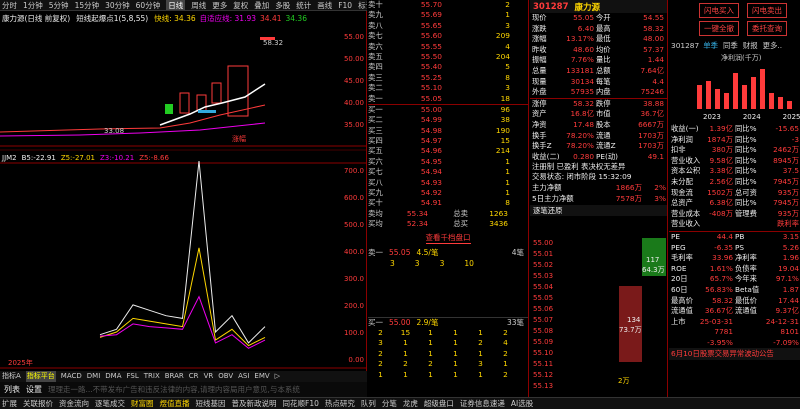 This screenshot has height=409, width=800. Describe the element at coordinates (438, 213) in the screenshot. I see `avg-sell-row: 卖均 55.34 总卖 1263` at that location.